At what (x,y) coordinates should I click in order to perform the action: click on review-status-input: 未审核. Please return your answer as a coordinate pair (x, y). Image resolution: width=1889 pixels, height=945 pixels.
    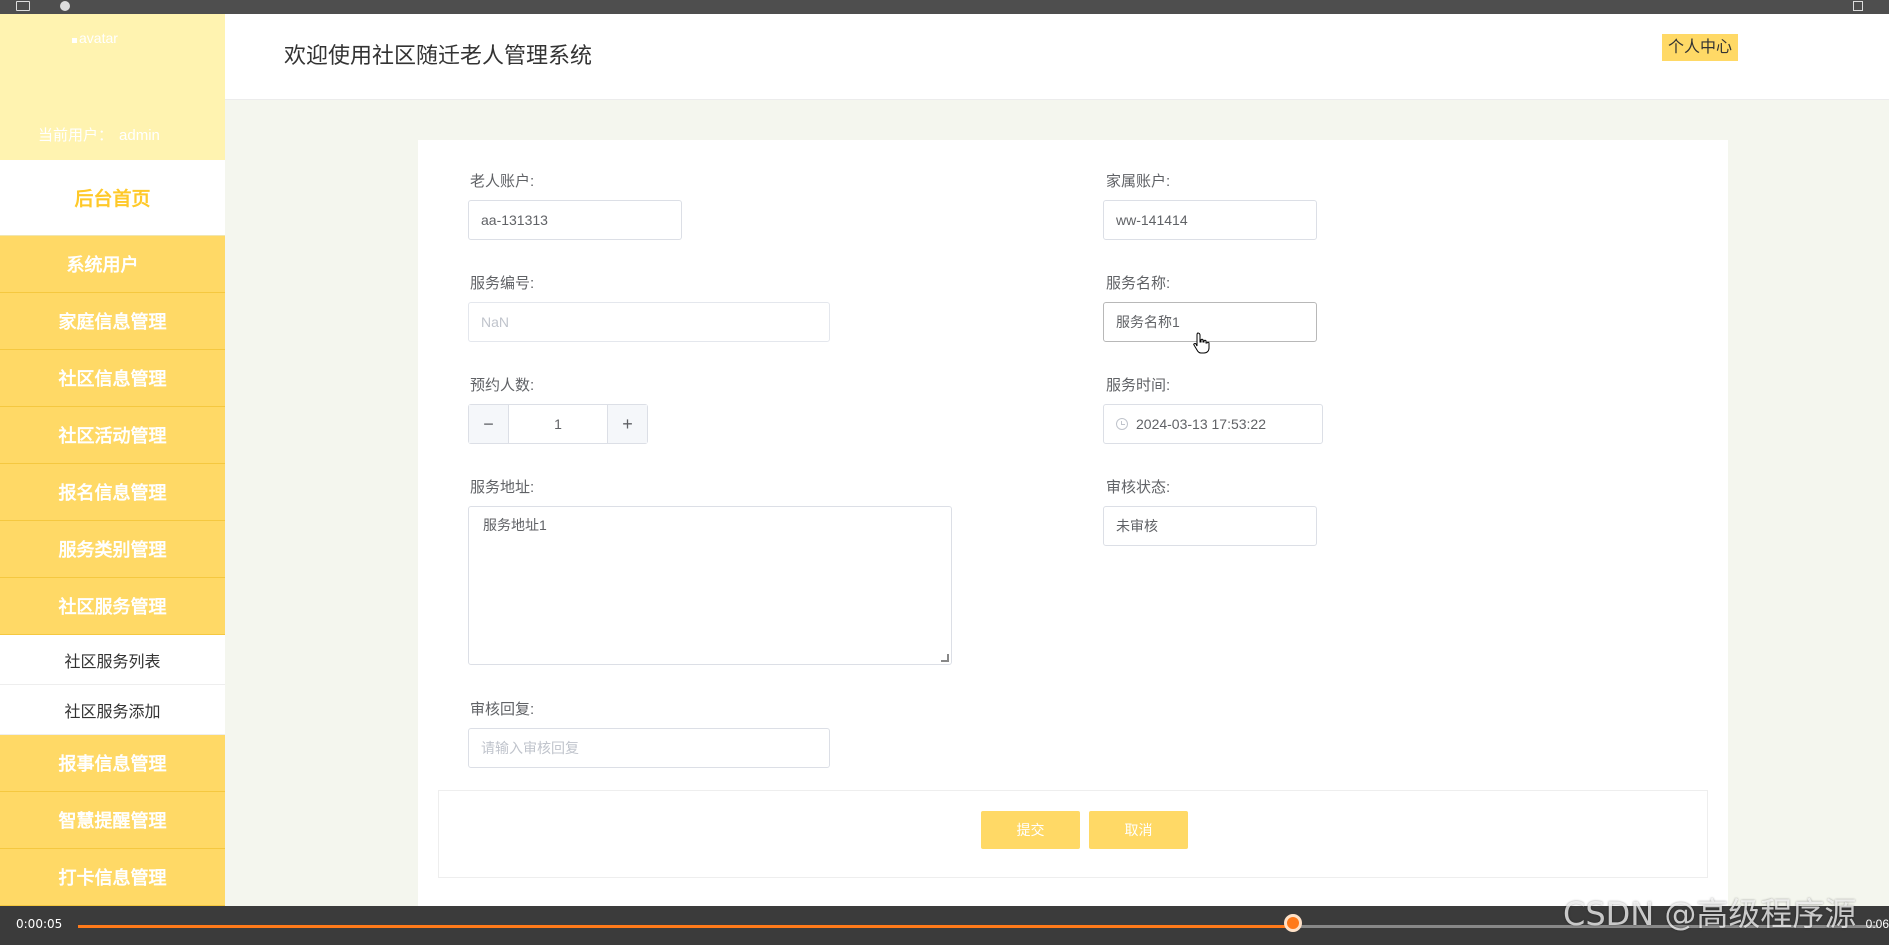
    Looking at the image, I should click on (1210, 526).